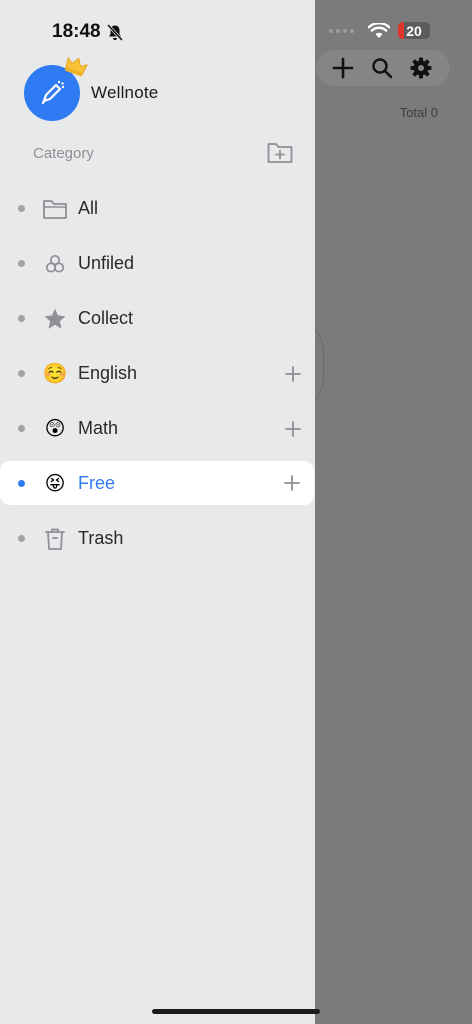 The width and height of the screenshot is (472, 1024). I want to click on battery-icon: 20, so click(414, 30).